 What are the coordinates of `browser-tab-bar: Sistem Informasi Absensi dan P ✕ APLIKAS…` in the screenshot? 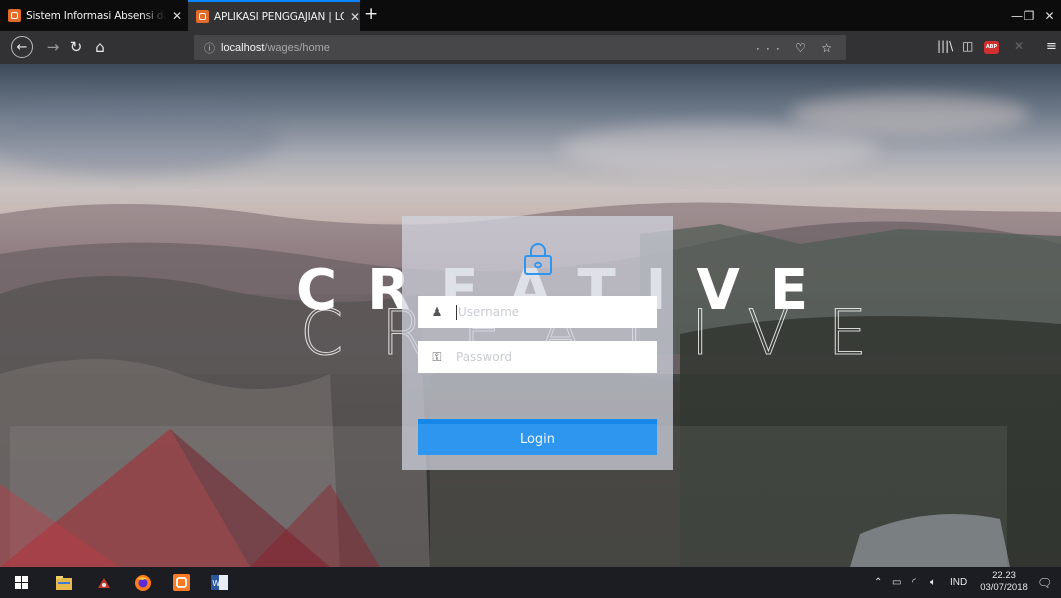 It's located at (530, 15).